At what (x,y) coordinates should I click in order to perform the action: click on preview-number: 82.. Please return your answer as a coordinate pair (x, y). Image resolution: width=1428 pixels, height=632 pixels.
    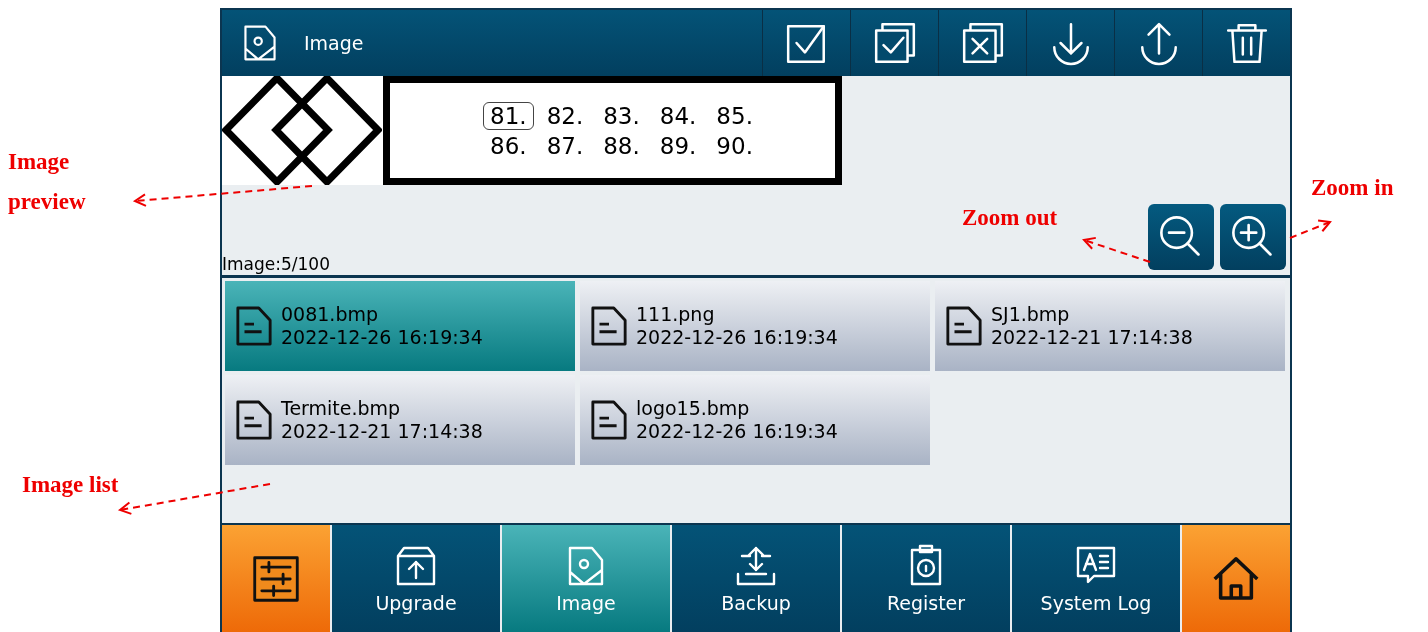
    Looking at the image, I should click on (565, 115).